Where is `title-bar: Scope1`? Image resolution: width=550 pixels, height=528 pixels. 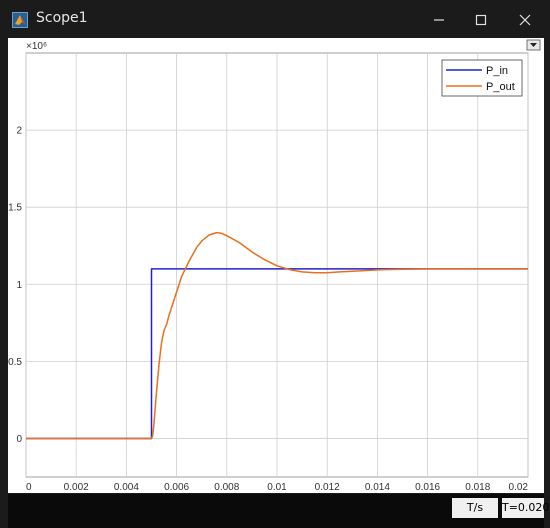 title-bar: Scope1 is located at coordinates (275, 20).